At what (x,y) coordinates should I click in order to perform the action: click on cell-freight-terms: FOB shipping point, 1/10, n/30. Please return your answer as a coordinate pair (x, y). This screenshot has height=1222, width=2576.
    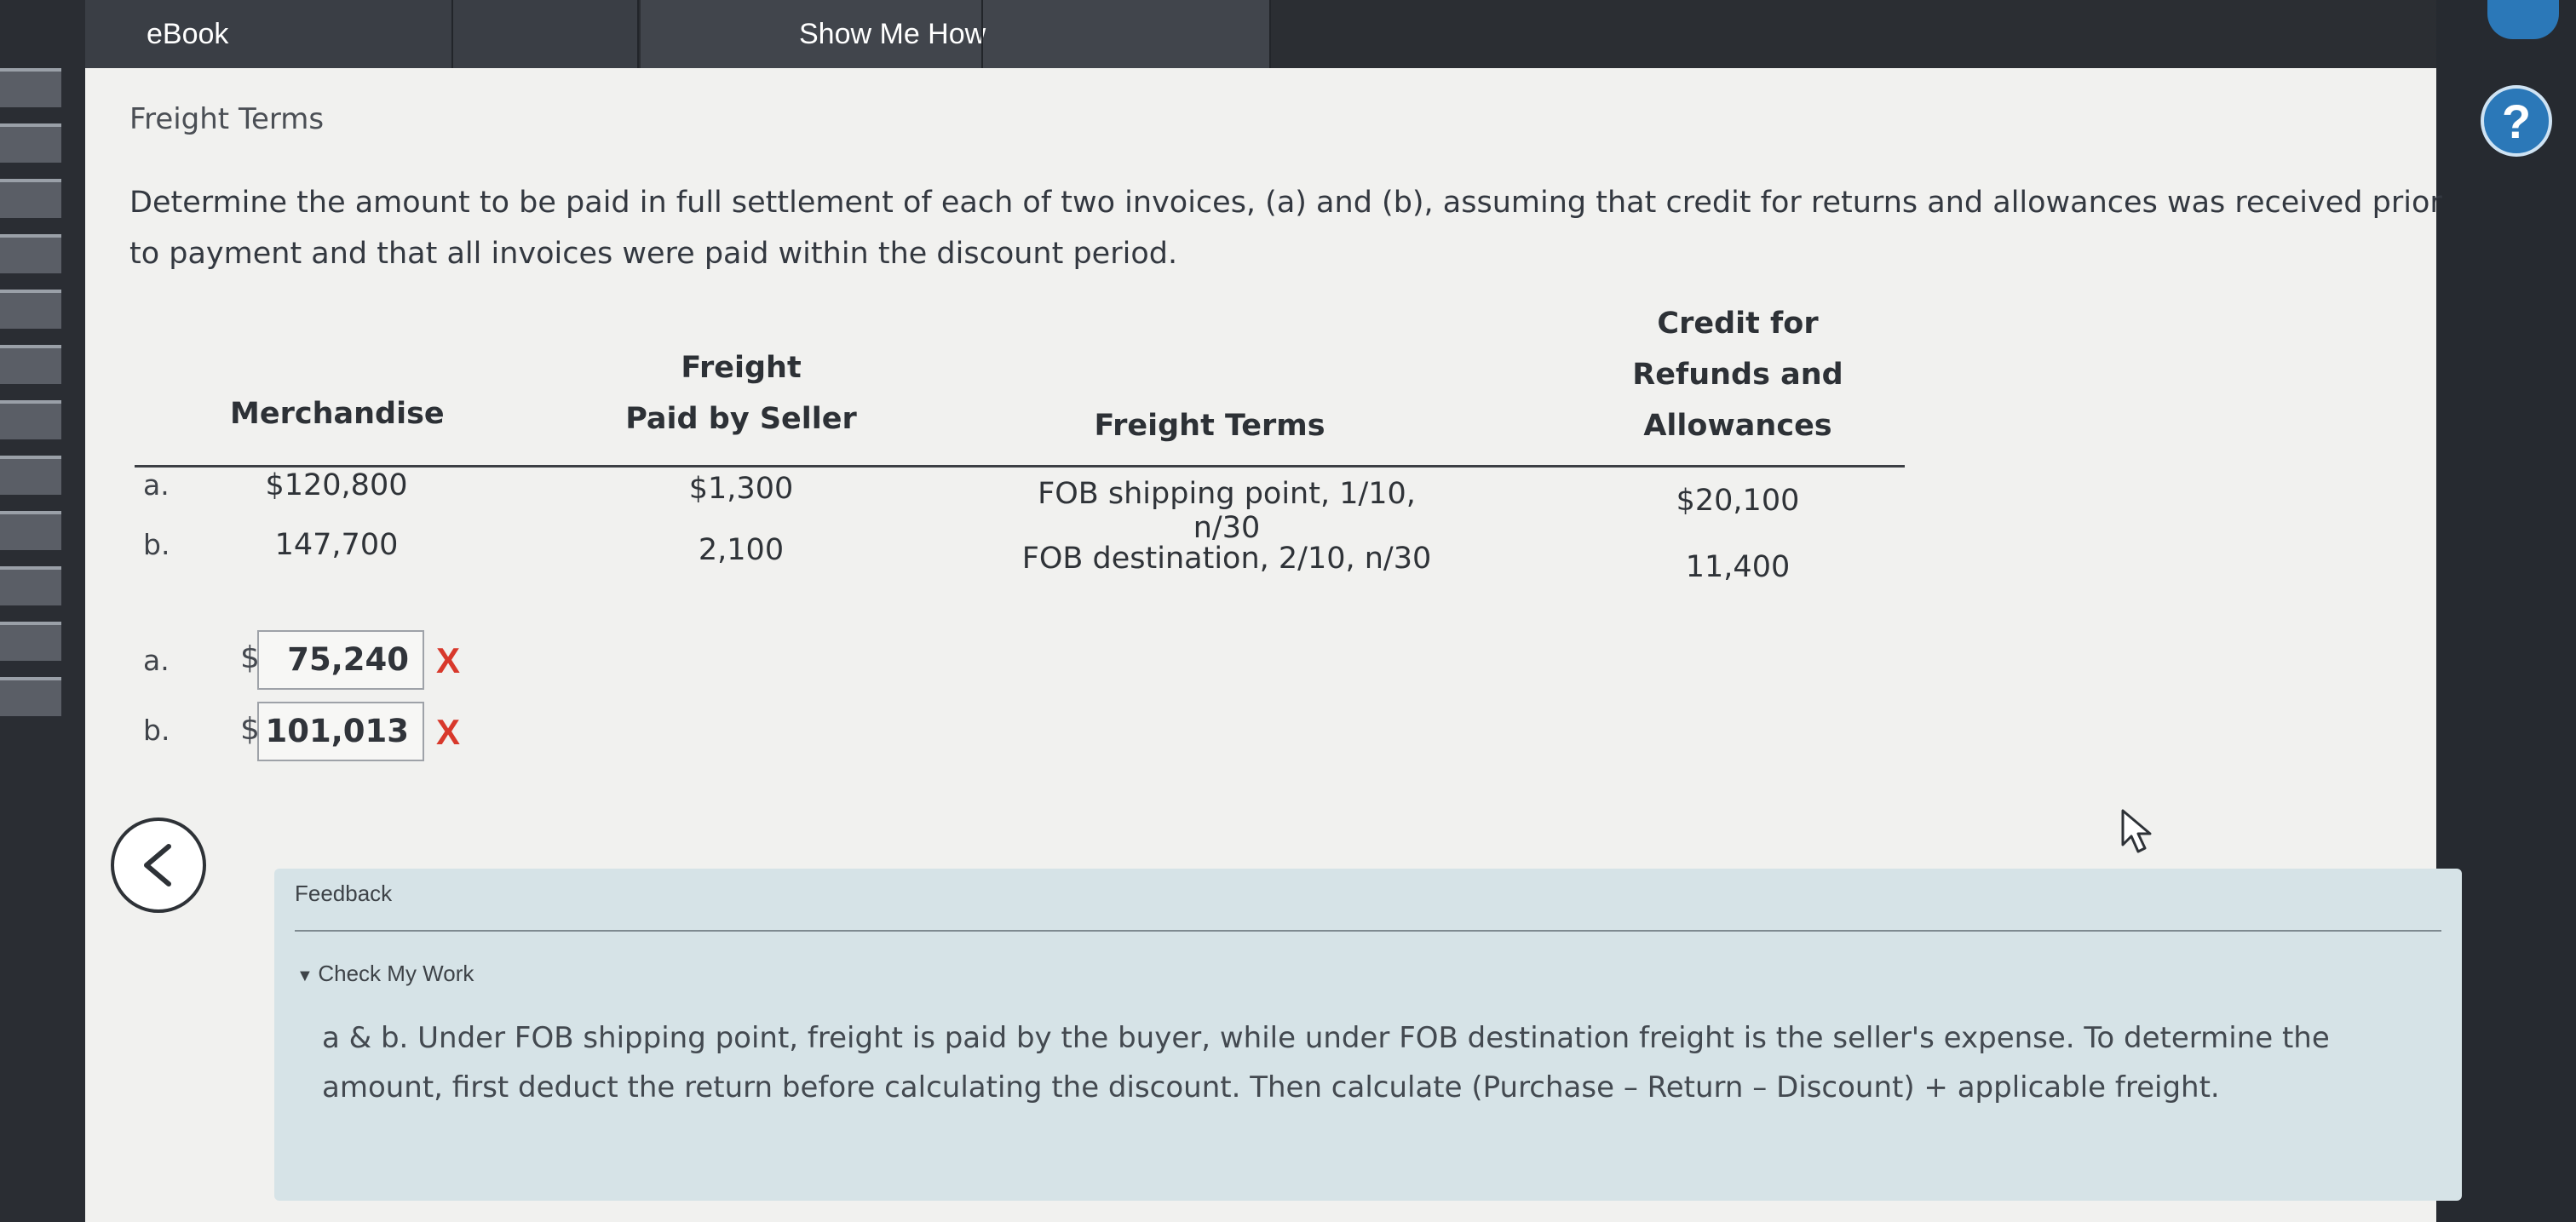
    Looking at the image, I should click on (1227, 511).